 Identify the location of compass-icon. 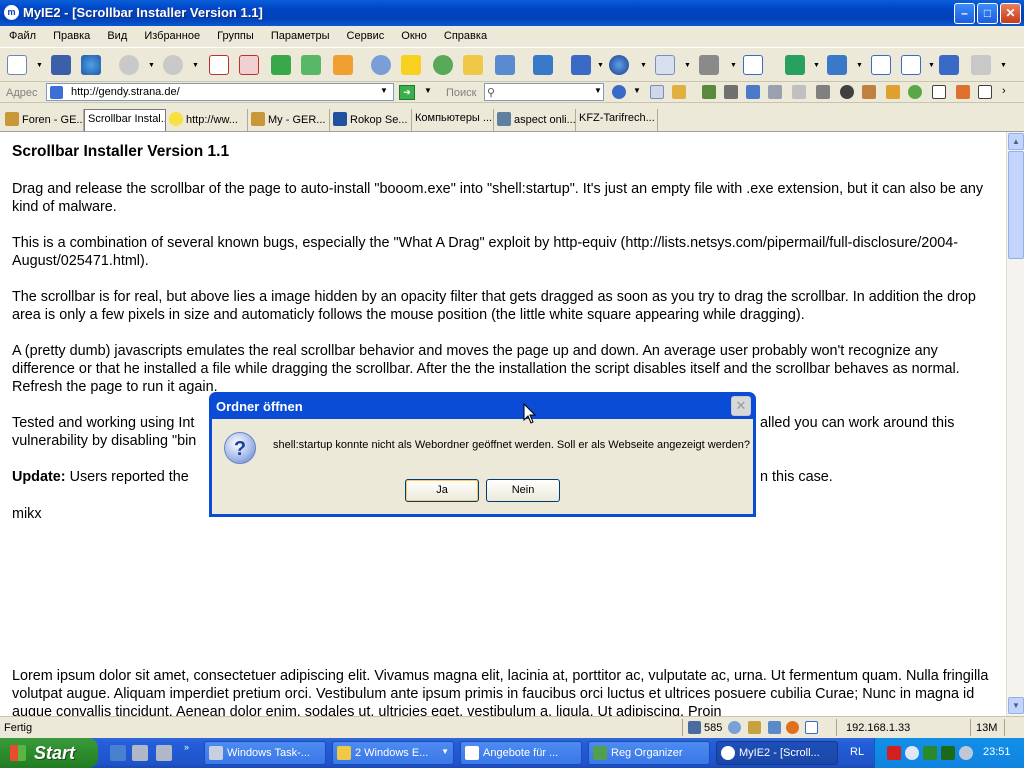
(847, 92).